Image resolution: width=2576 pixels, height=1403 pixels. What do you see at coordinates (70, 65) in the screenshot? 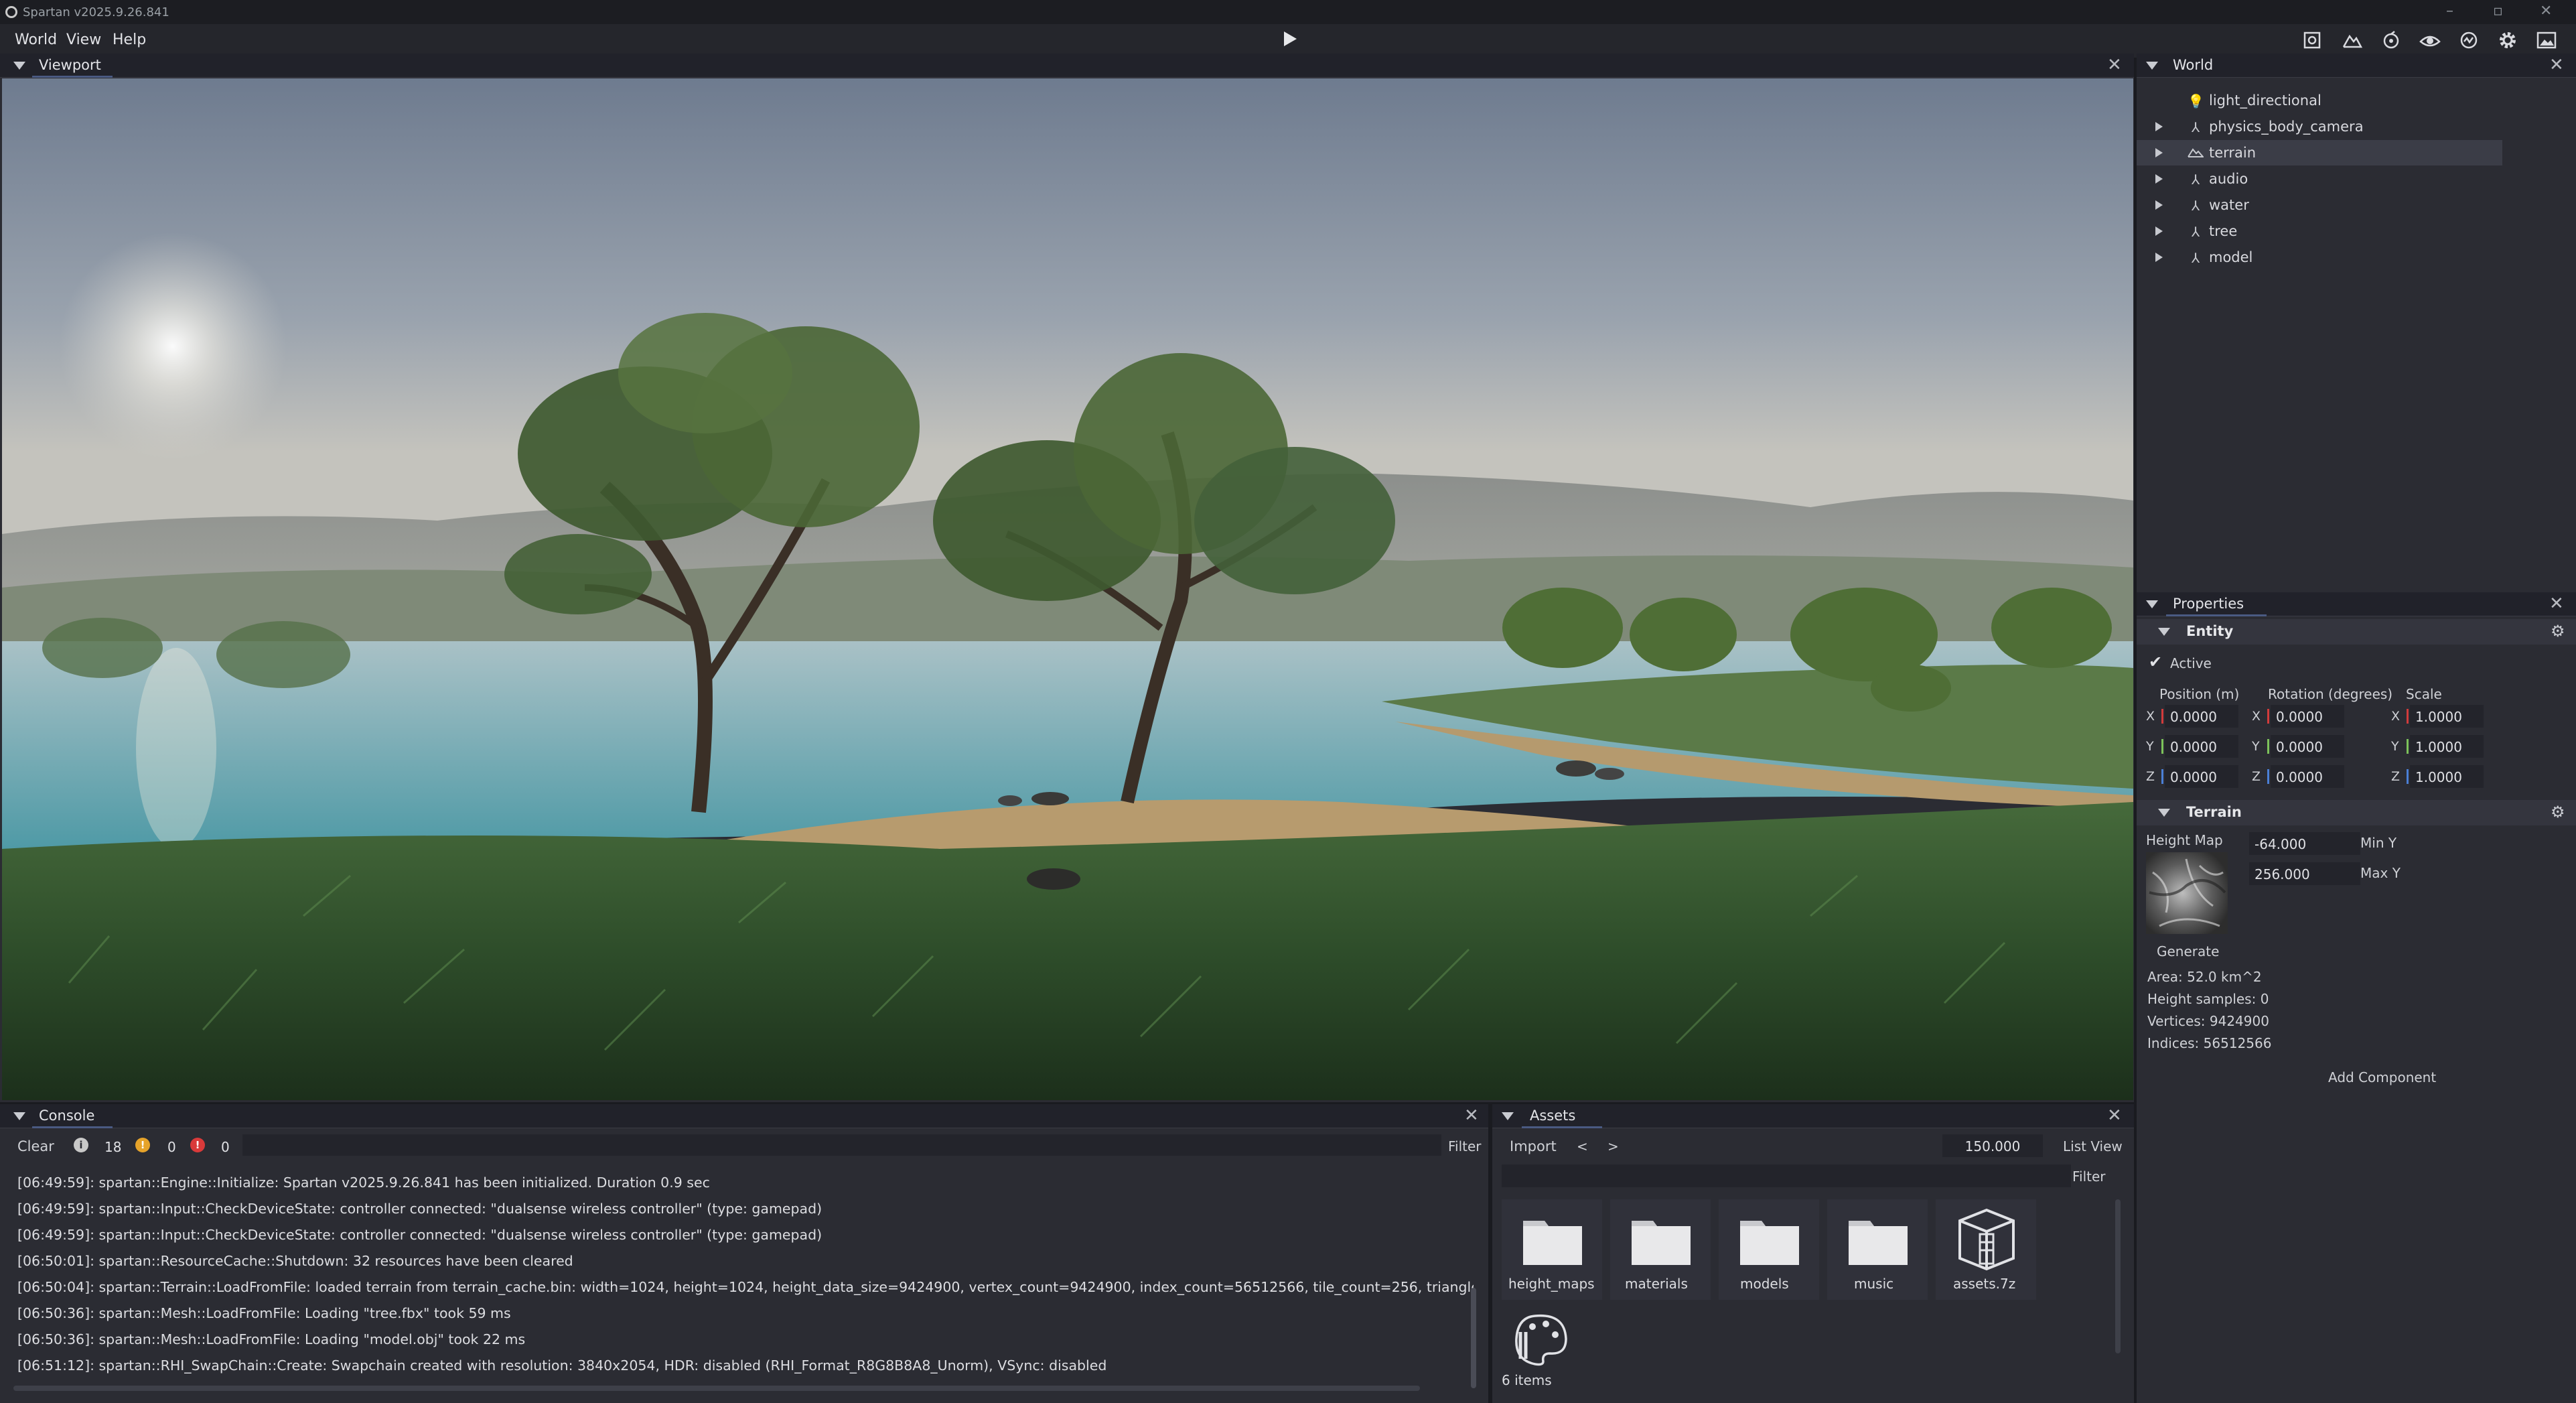
I see `viewport-title: Viewport` at bounding box center [70, 65].